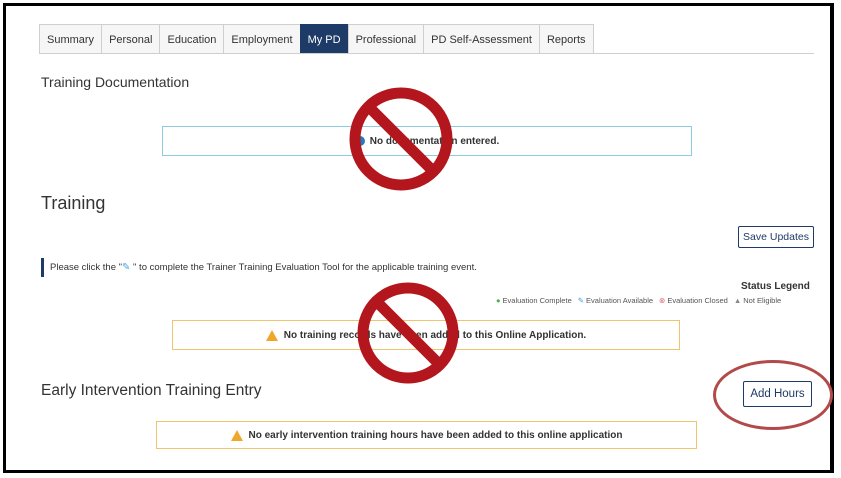 Image resolution: width=841 pixels, height=478 pixels. Describe the element at coordinates (481, 38) in the screenshot. I see `tab-pd-self-assessment: PD Self-Assessment` at that location.